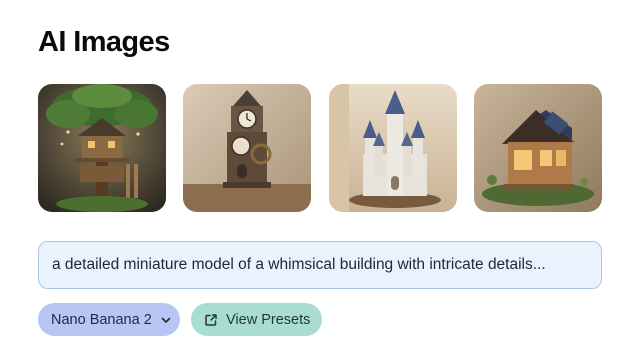 This screenshot has height=357, width=640. I want to click on clock-tower-image, so click(247, 148).